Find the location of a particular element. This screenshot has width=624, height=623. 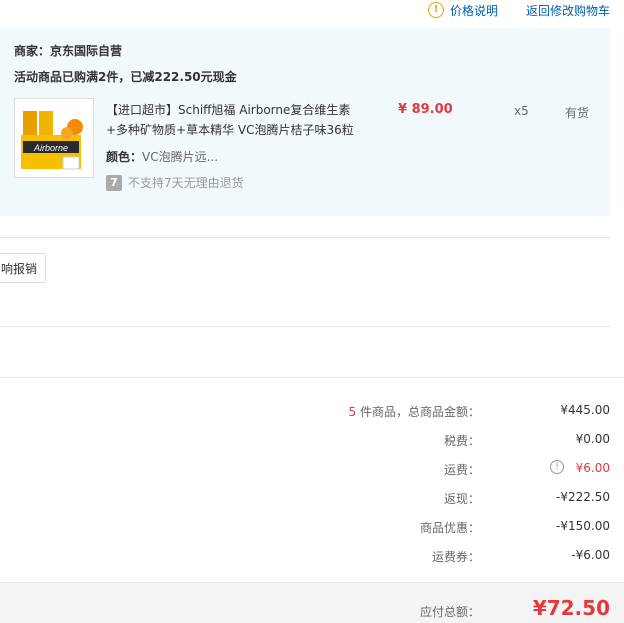

payable-label: 应付总额： is located at coordinates (449, 612).